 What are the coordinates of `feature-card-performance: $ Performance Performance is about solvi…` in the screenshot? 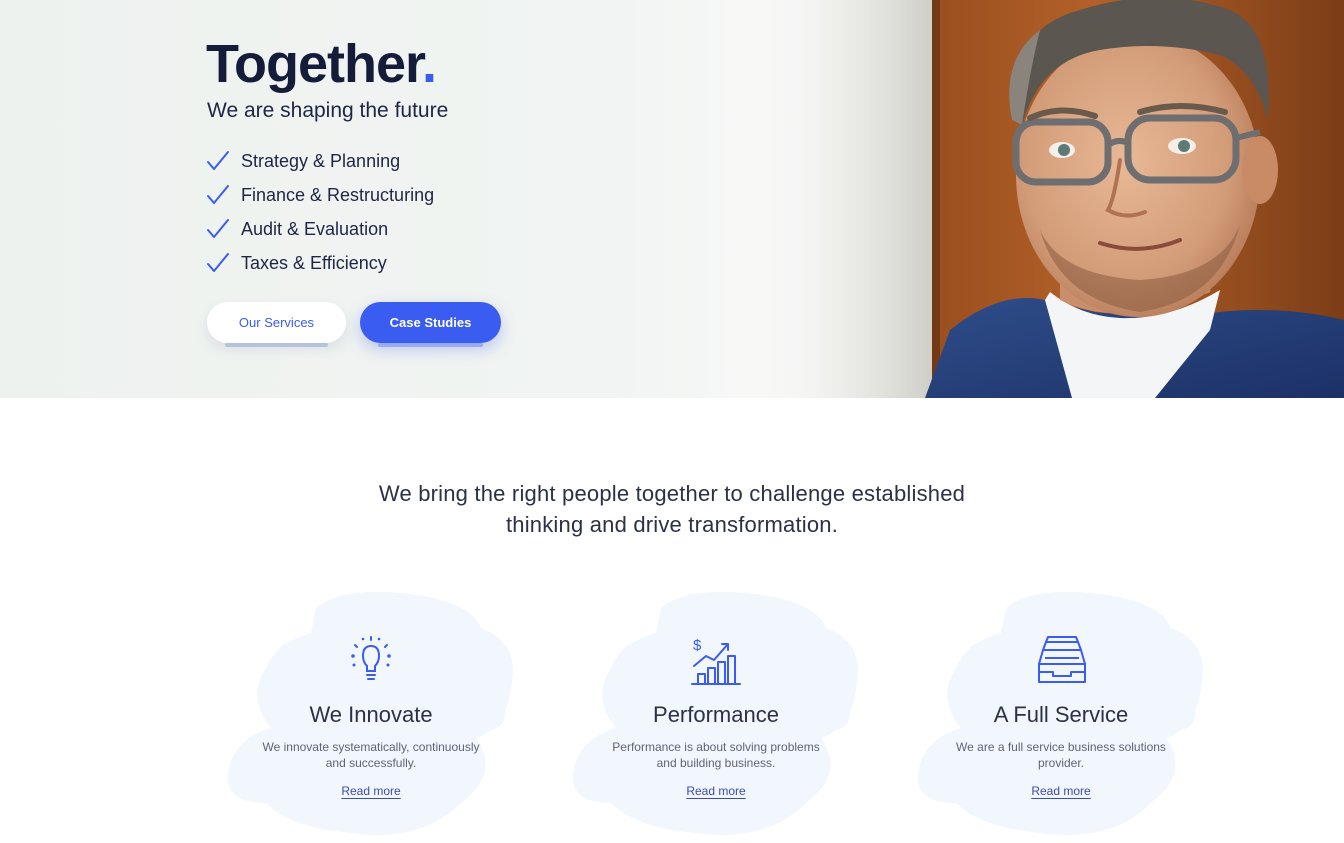 It's located at (716, 715).